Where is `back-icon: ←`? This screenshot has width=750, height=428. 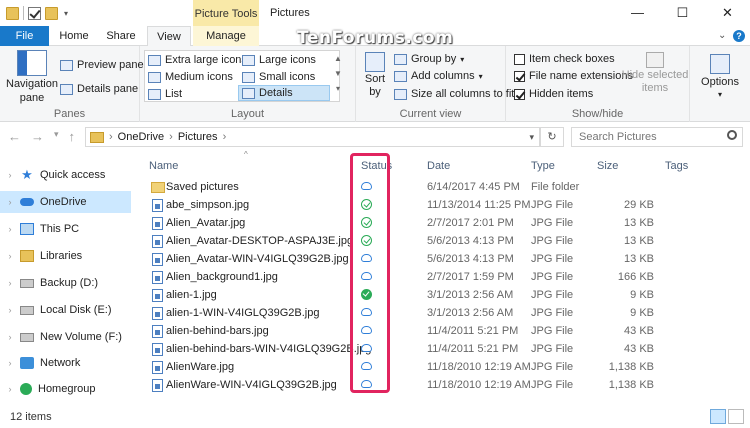 back-icon: ← is located at coordinates (14, 136).